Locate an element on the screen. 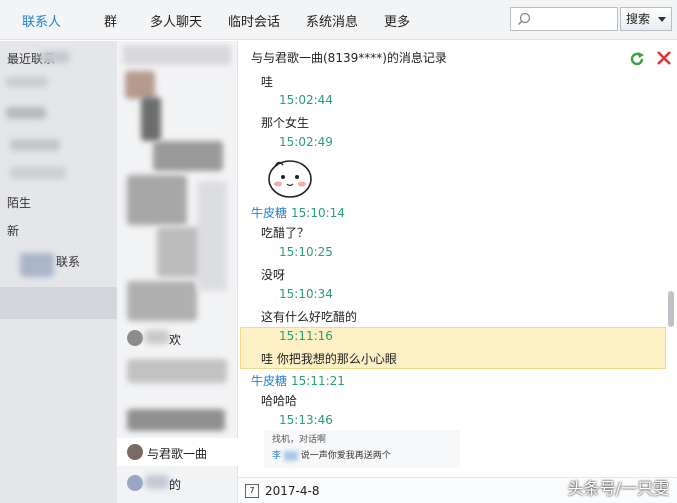  tab-system-messages: 系统消息 is located at coordinates (332, 20).